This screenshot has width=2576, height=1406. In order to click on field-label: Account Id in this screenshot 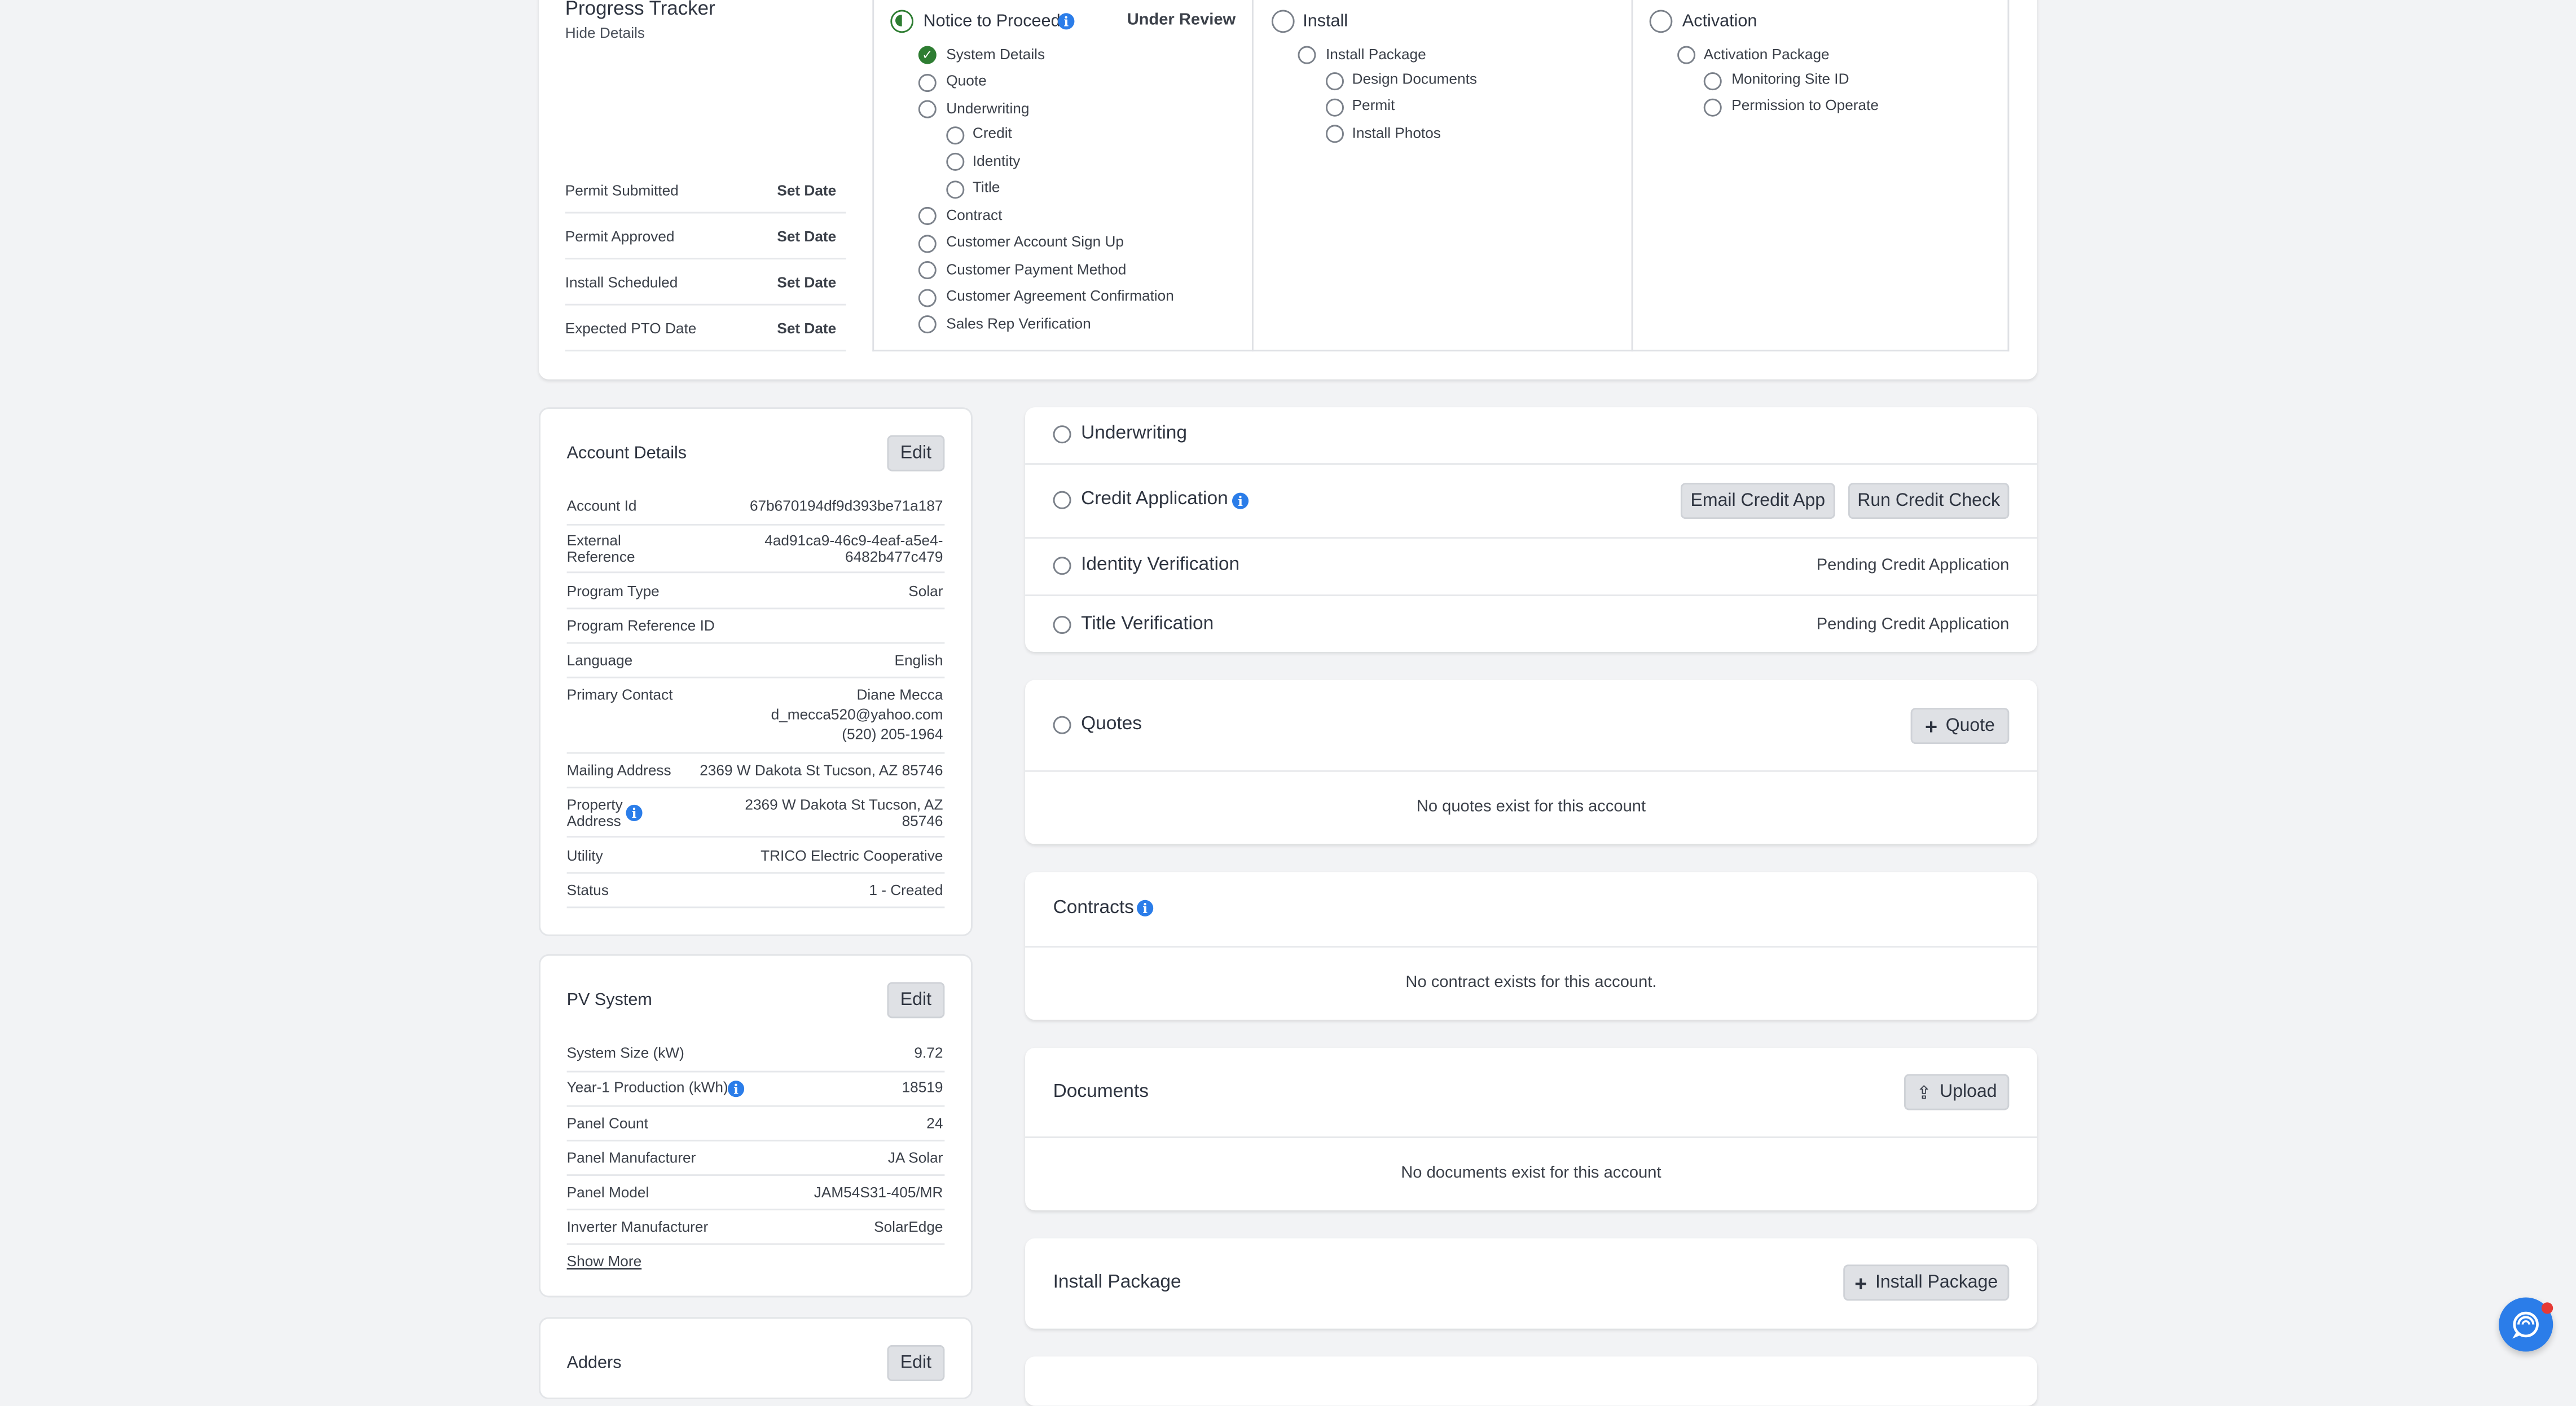, I will do `click(601, 505)`.